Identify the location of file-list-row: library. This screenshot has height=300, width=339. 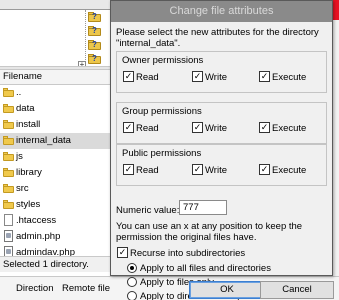
(55, 173).